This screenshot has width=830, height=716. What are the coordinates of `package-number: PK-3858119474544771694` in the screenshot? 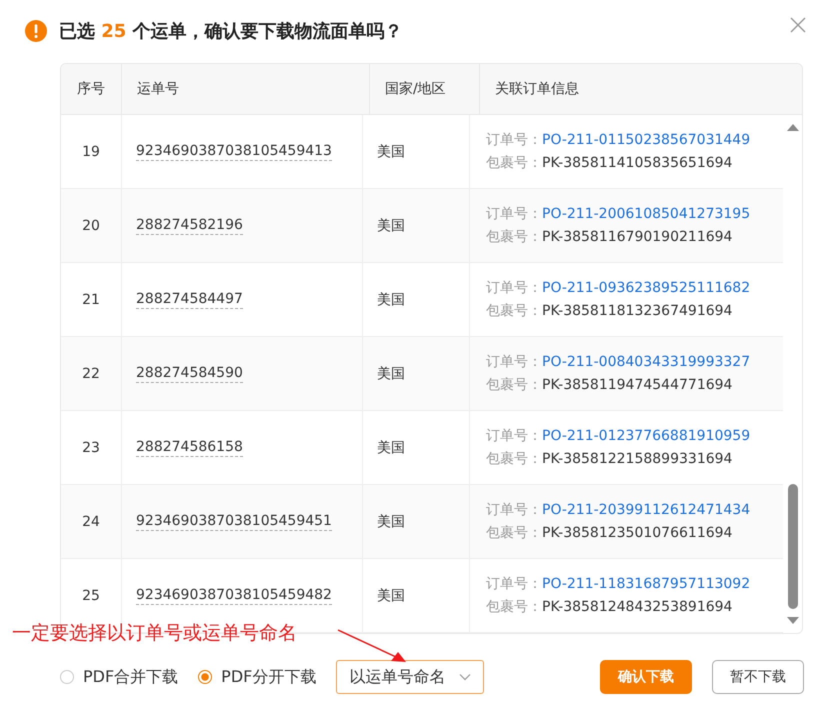 It's located at (637, 385).